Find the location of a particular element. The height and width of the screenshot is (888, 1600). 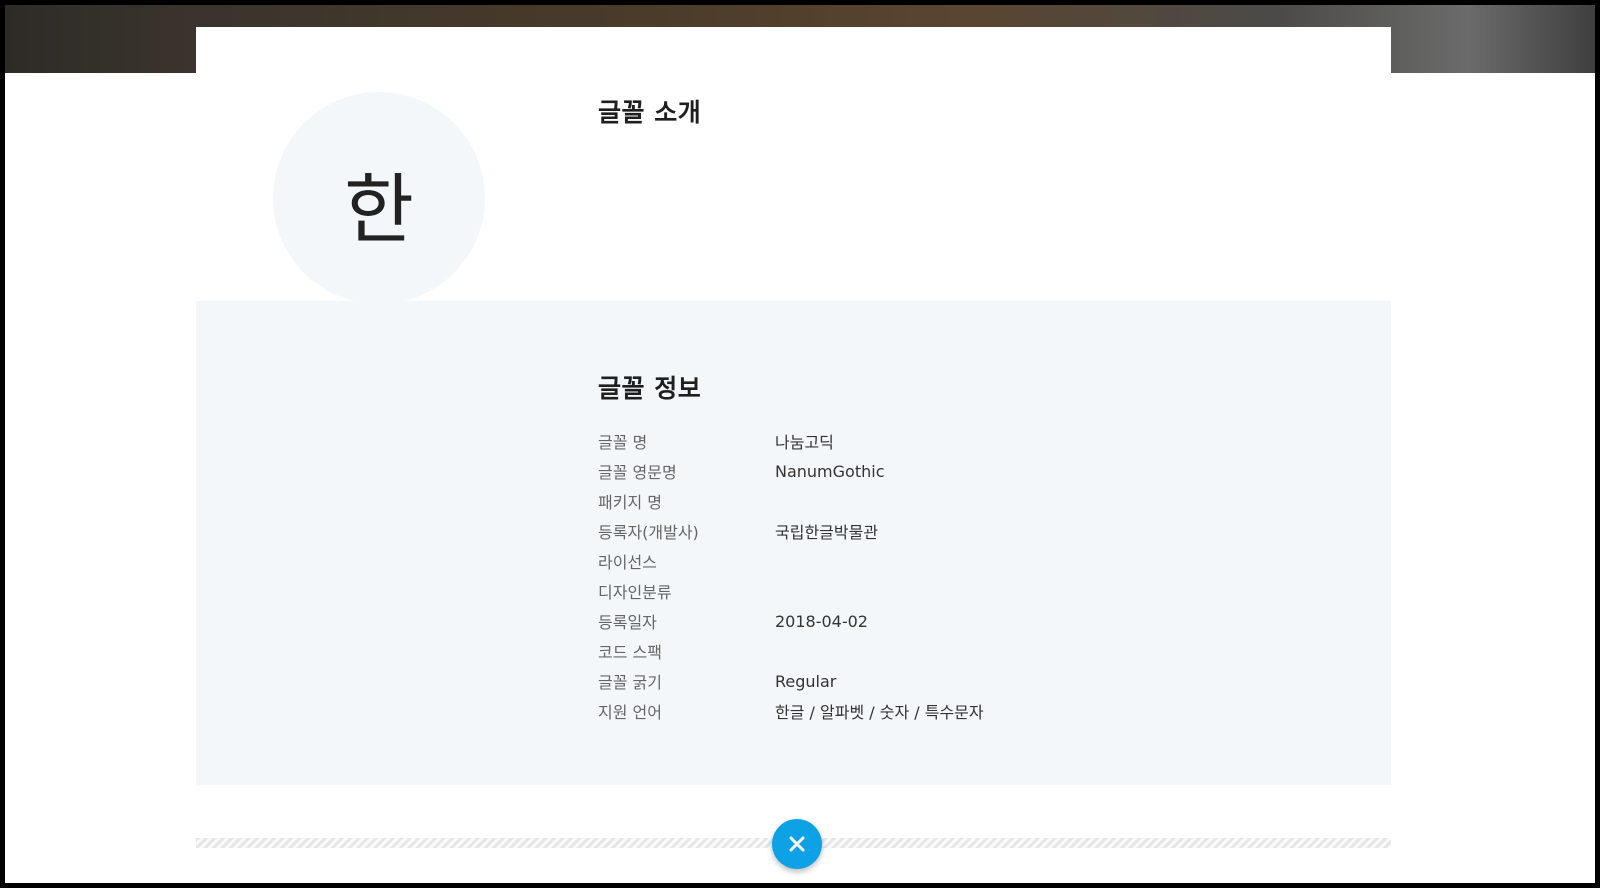

intro-title: 글꼴 소개 is located at coordinates (650, 112).